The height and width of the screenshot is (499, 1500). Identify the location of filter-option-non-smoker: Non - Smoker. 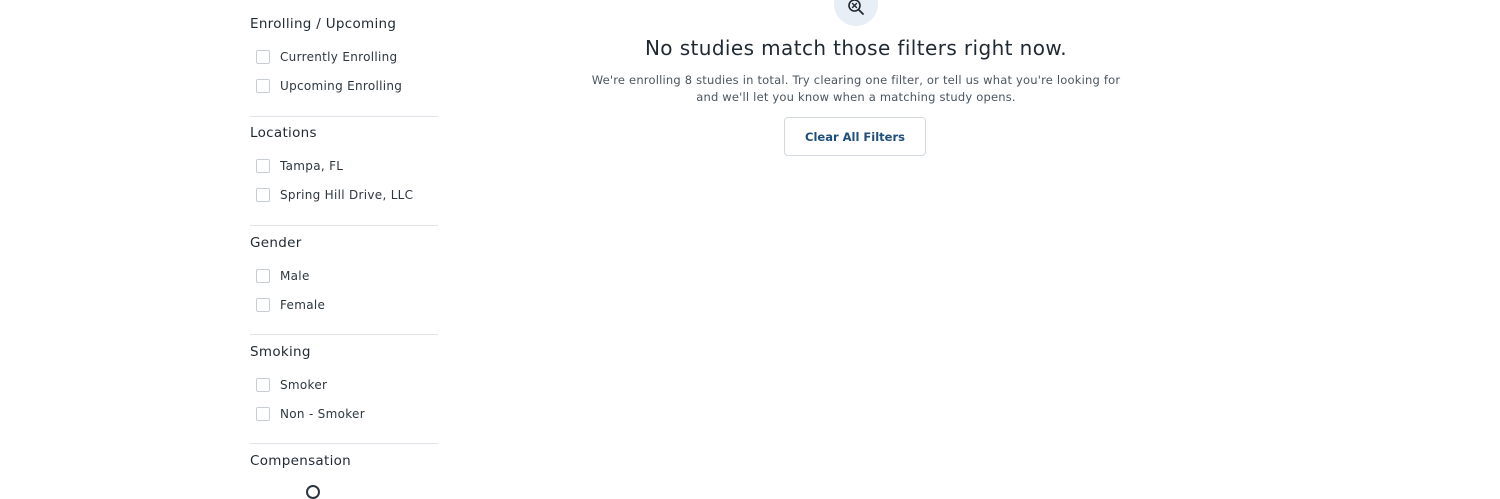
(344, 414).